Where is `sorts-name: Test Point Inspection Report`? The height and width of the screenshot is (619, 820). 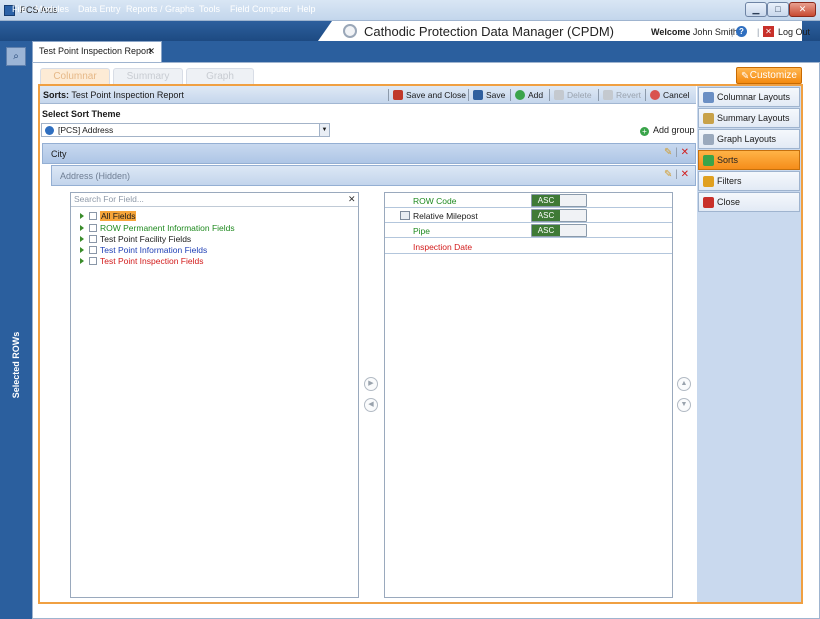 sorts-name: Test Point Inspection Report is located at coordinates (127, 95).